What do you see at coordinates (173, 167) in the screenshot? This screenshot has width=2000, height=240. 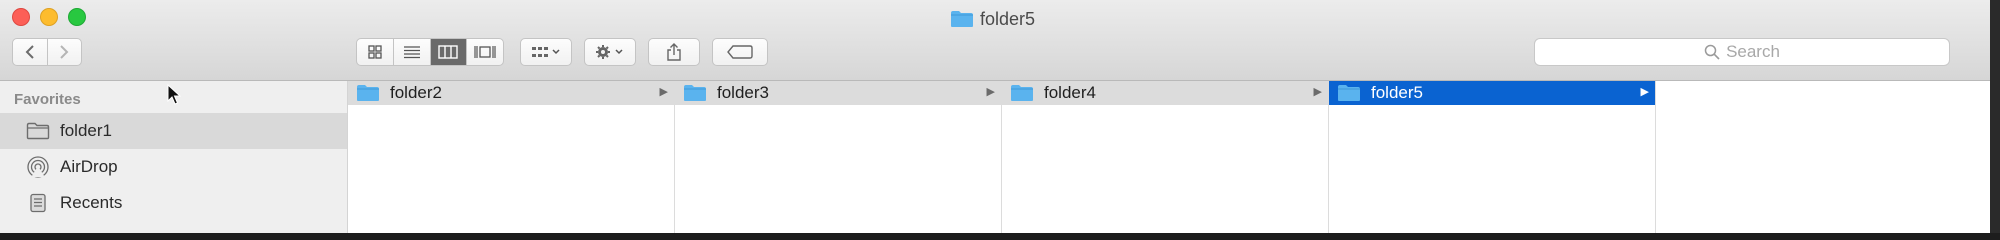 I see `sidebar-item-airdrop: AirDrop` at bounding box center [173, 167].